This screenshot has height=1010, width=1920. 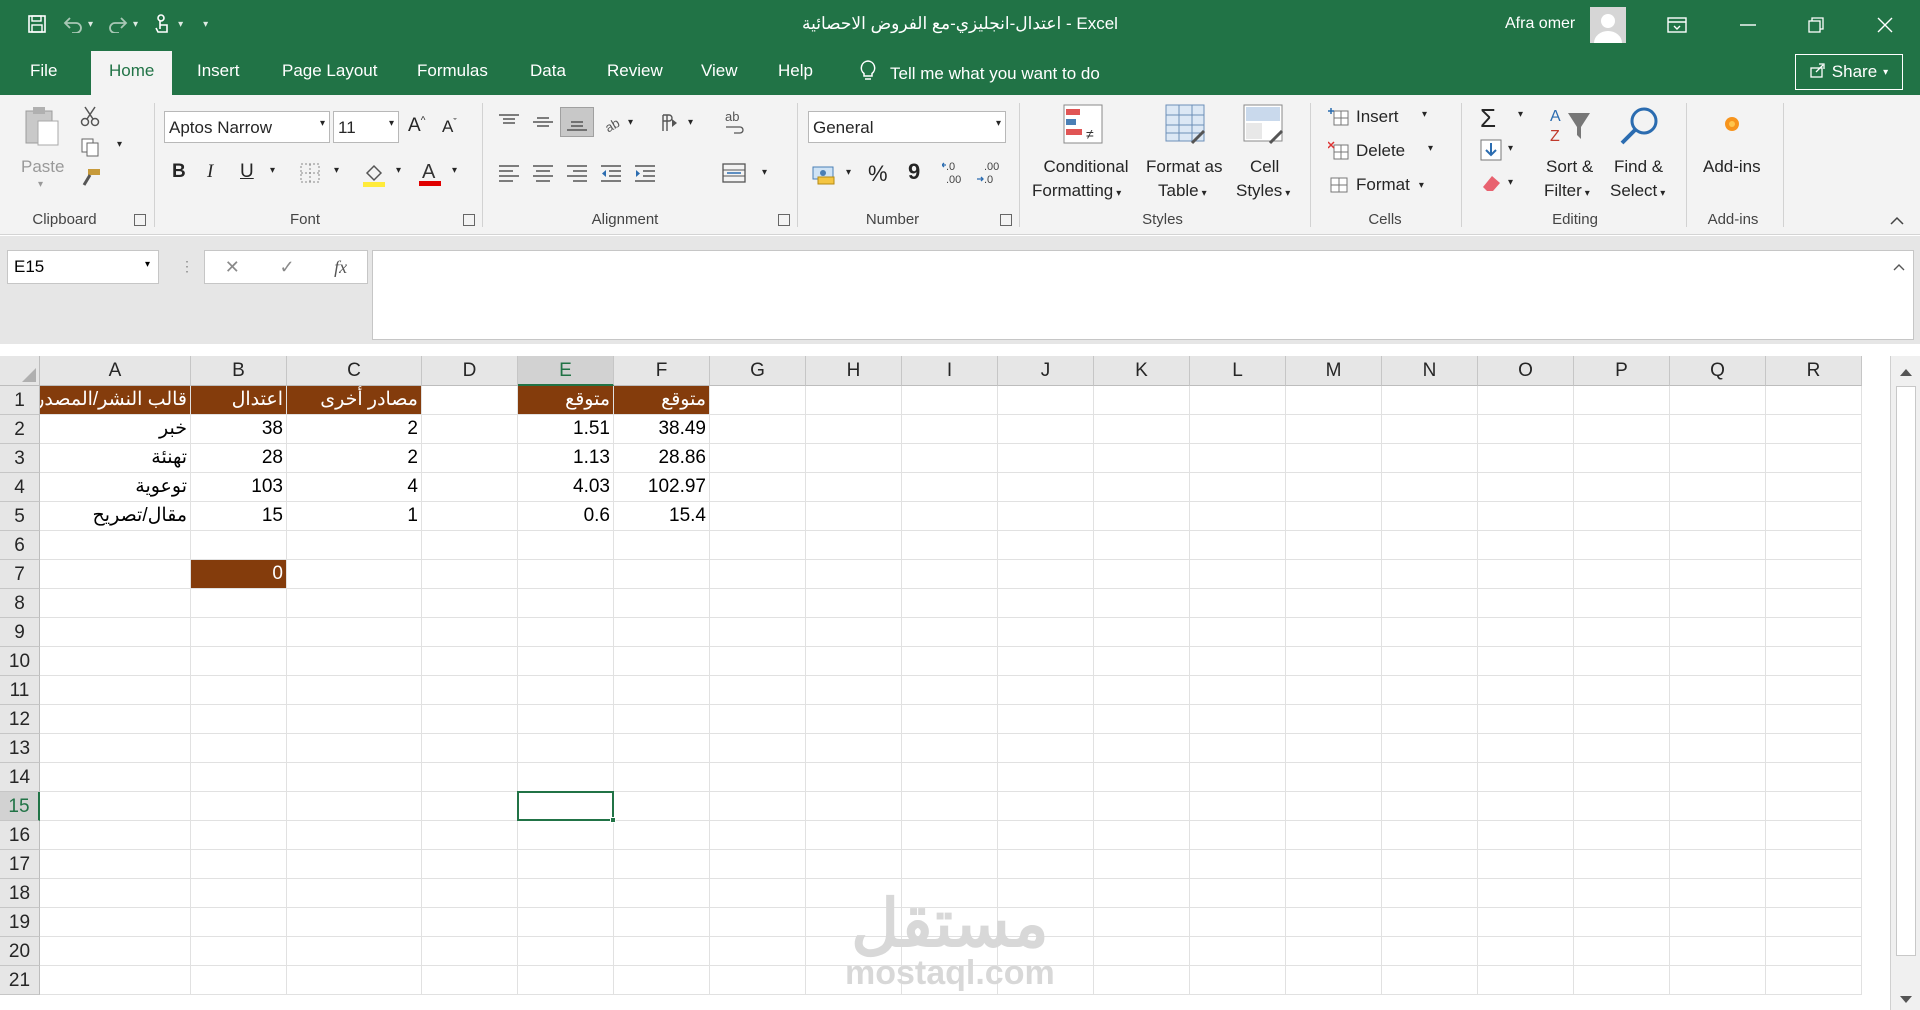 What do you see at coordinates (1814, 371) in the screenshot?
I see `column-header-r: R` at bounding box center [1814, 371].